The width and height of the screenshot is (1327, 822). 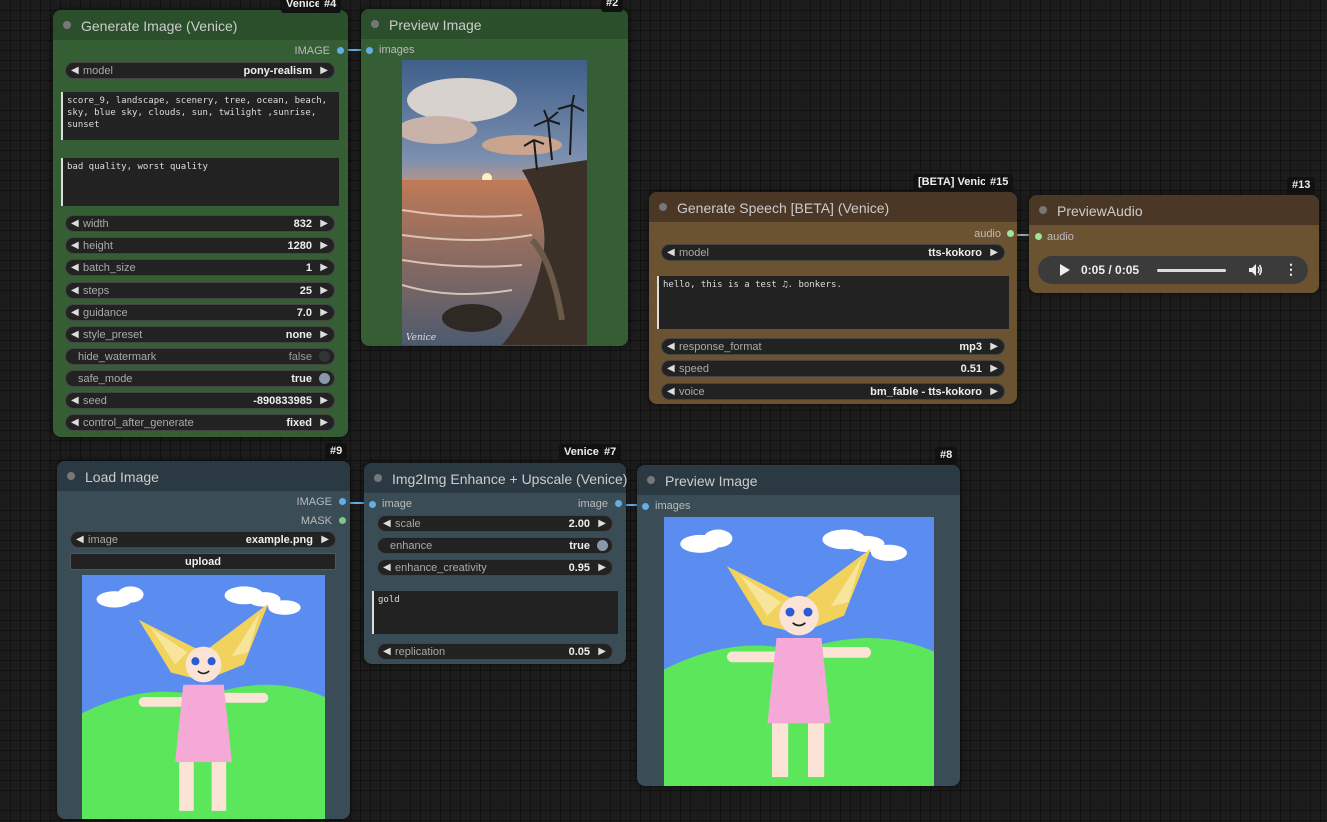 I want to click on audio-player: 0:05 / 0:05 ⋮, so click(x=1173, y=270).